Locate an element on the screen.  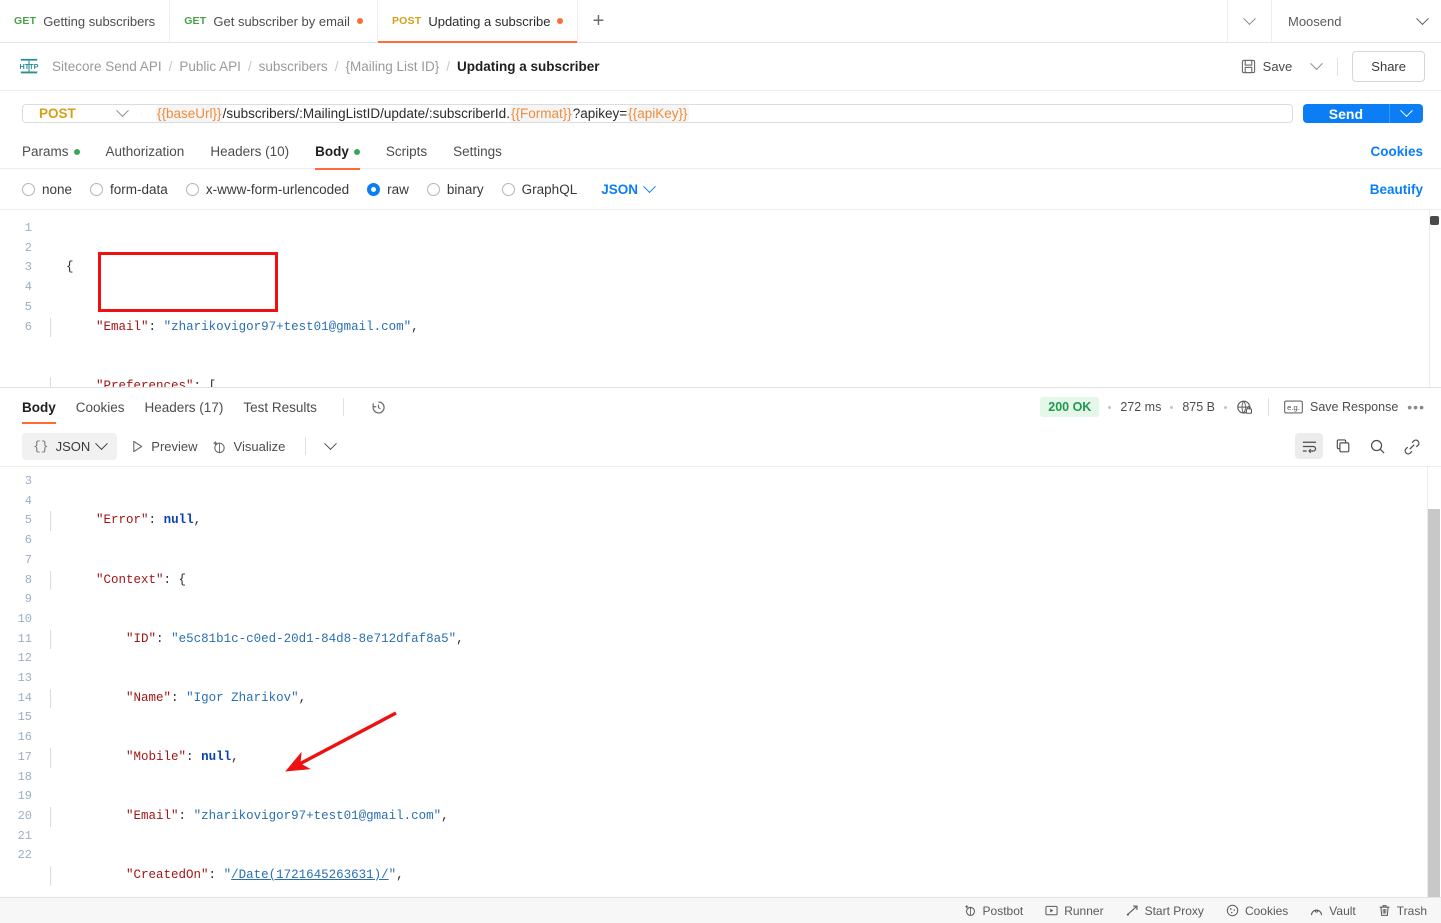
search-icon is located at coordinates (1377, 446).